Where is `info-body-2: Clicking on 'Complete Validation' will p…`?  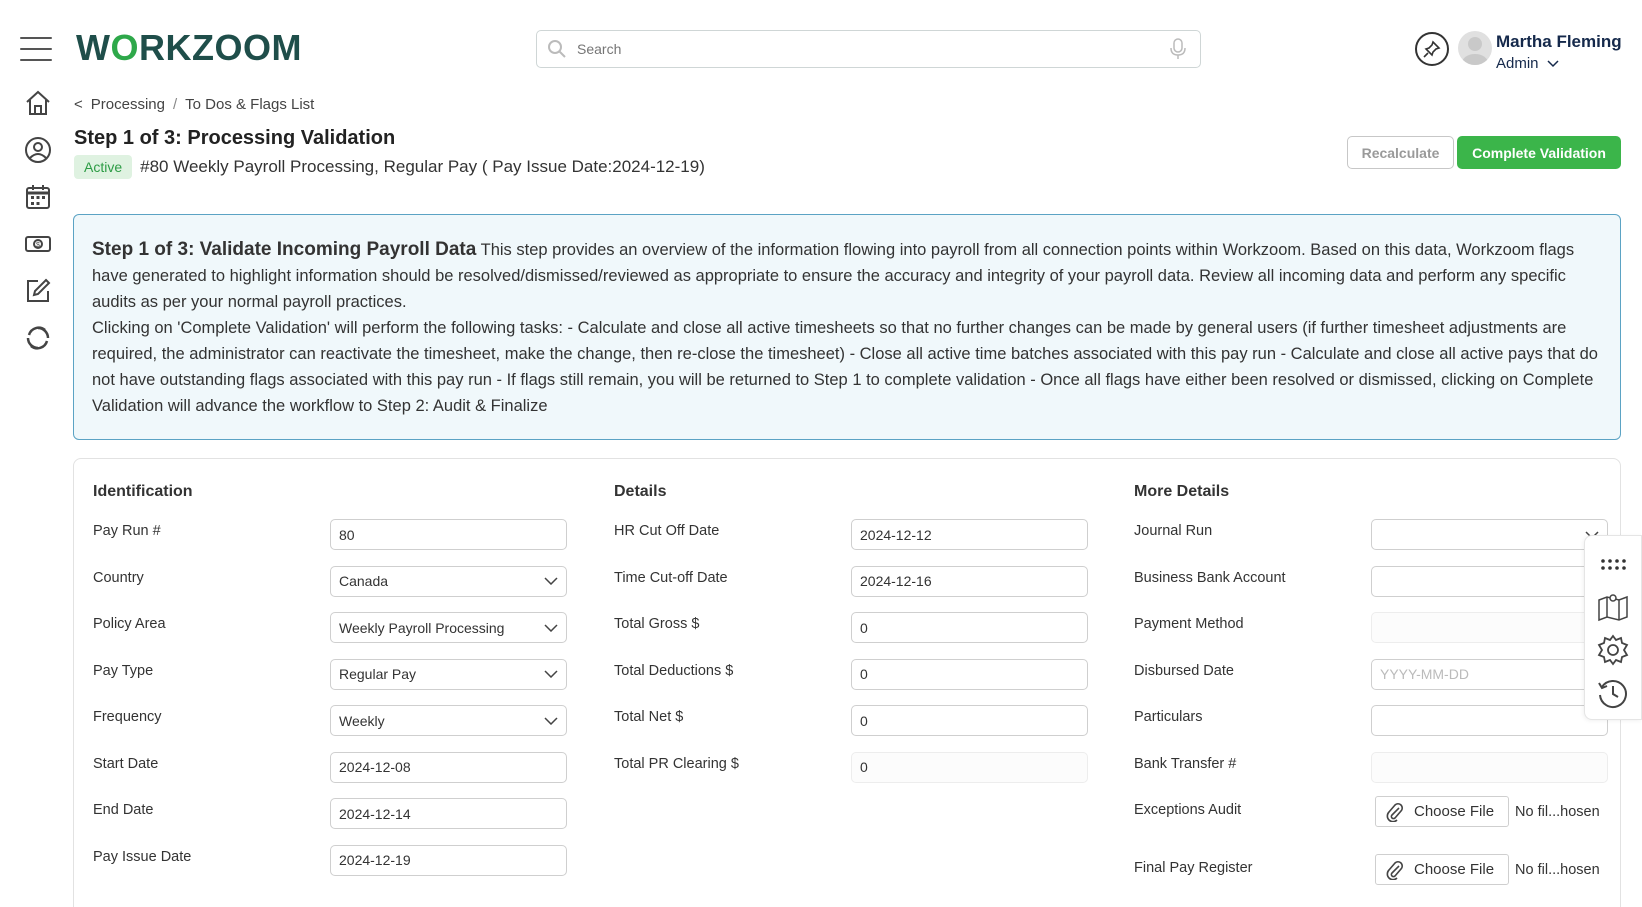
info-body-2: Clicking on 'Complete Validation' will p… is located at coordinates (845, 367).